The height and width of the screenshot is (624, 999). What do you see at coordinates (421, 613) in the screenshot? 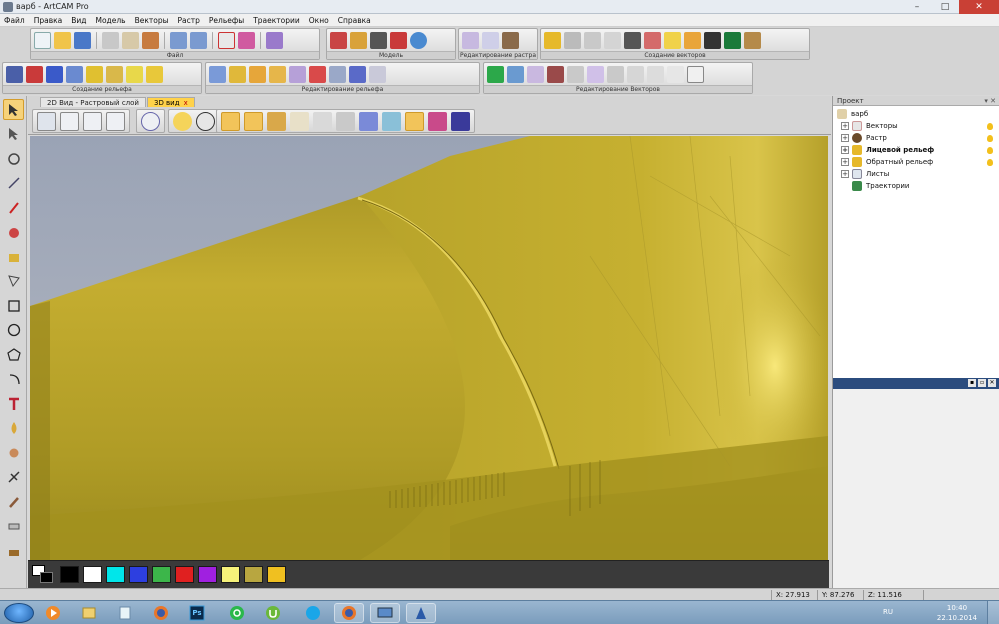
I see `artcam-window-icon` at bounding box center [421, 613].